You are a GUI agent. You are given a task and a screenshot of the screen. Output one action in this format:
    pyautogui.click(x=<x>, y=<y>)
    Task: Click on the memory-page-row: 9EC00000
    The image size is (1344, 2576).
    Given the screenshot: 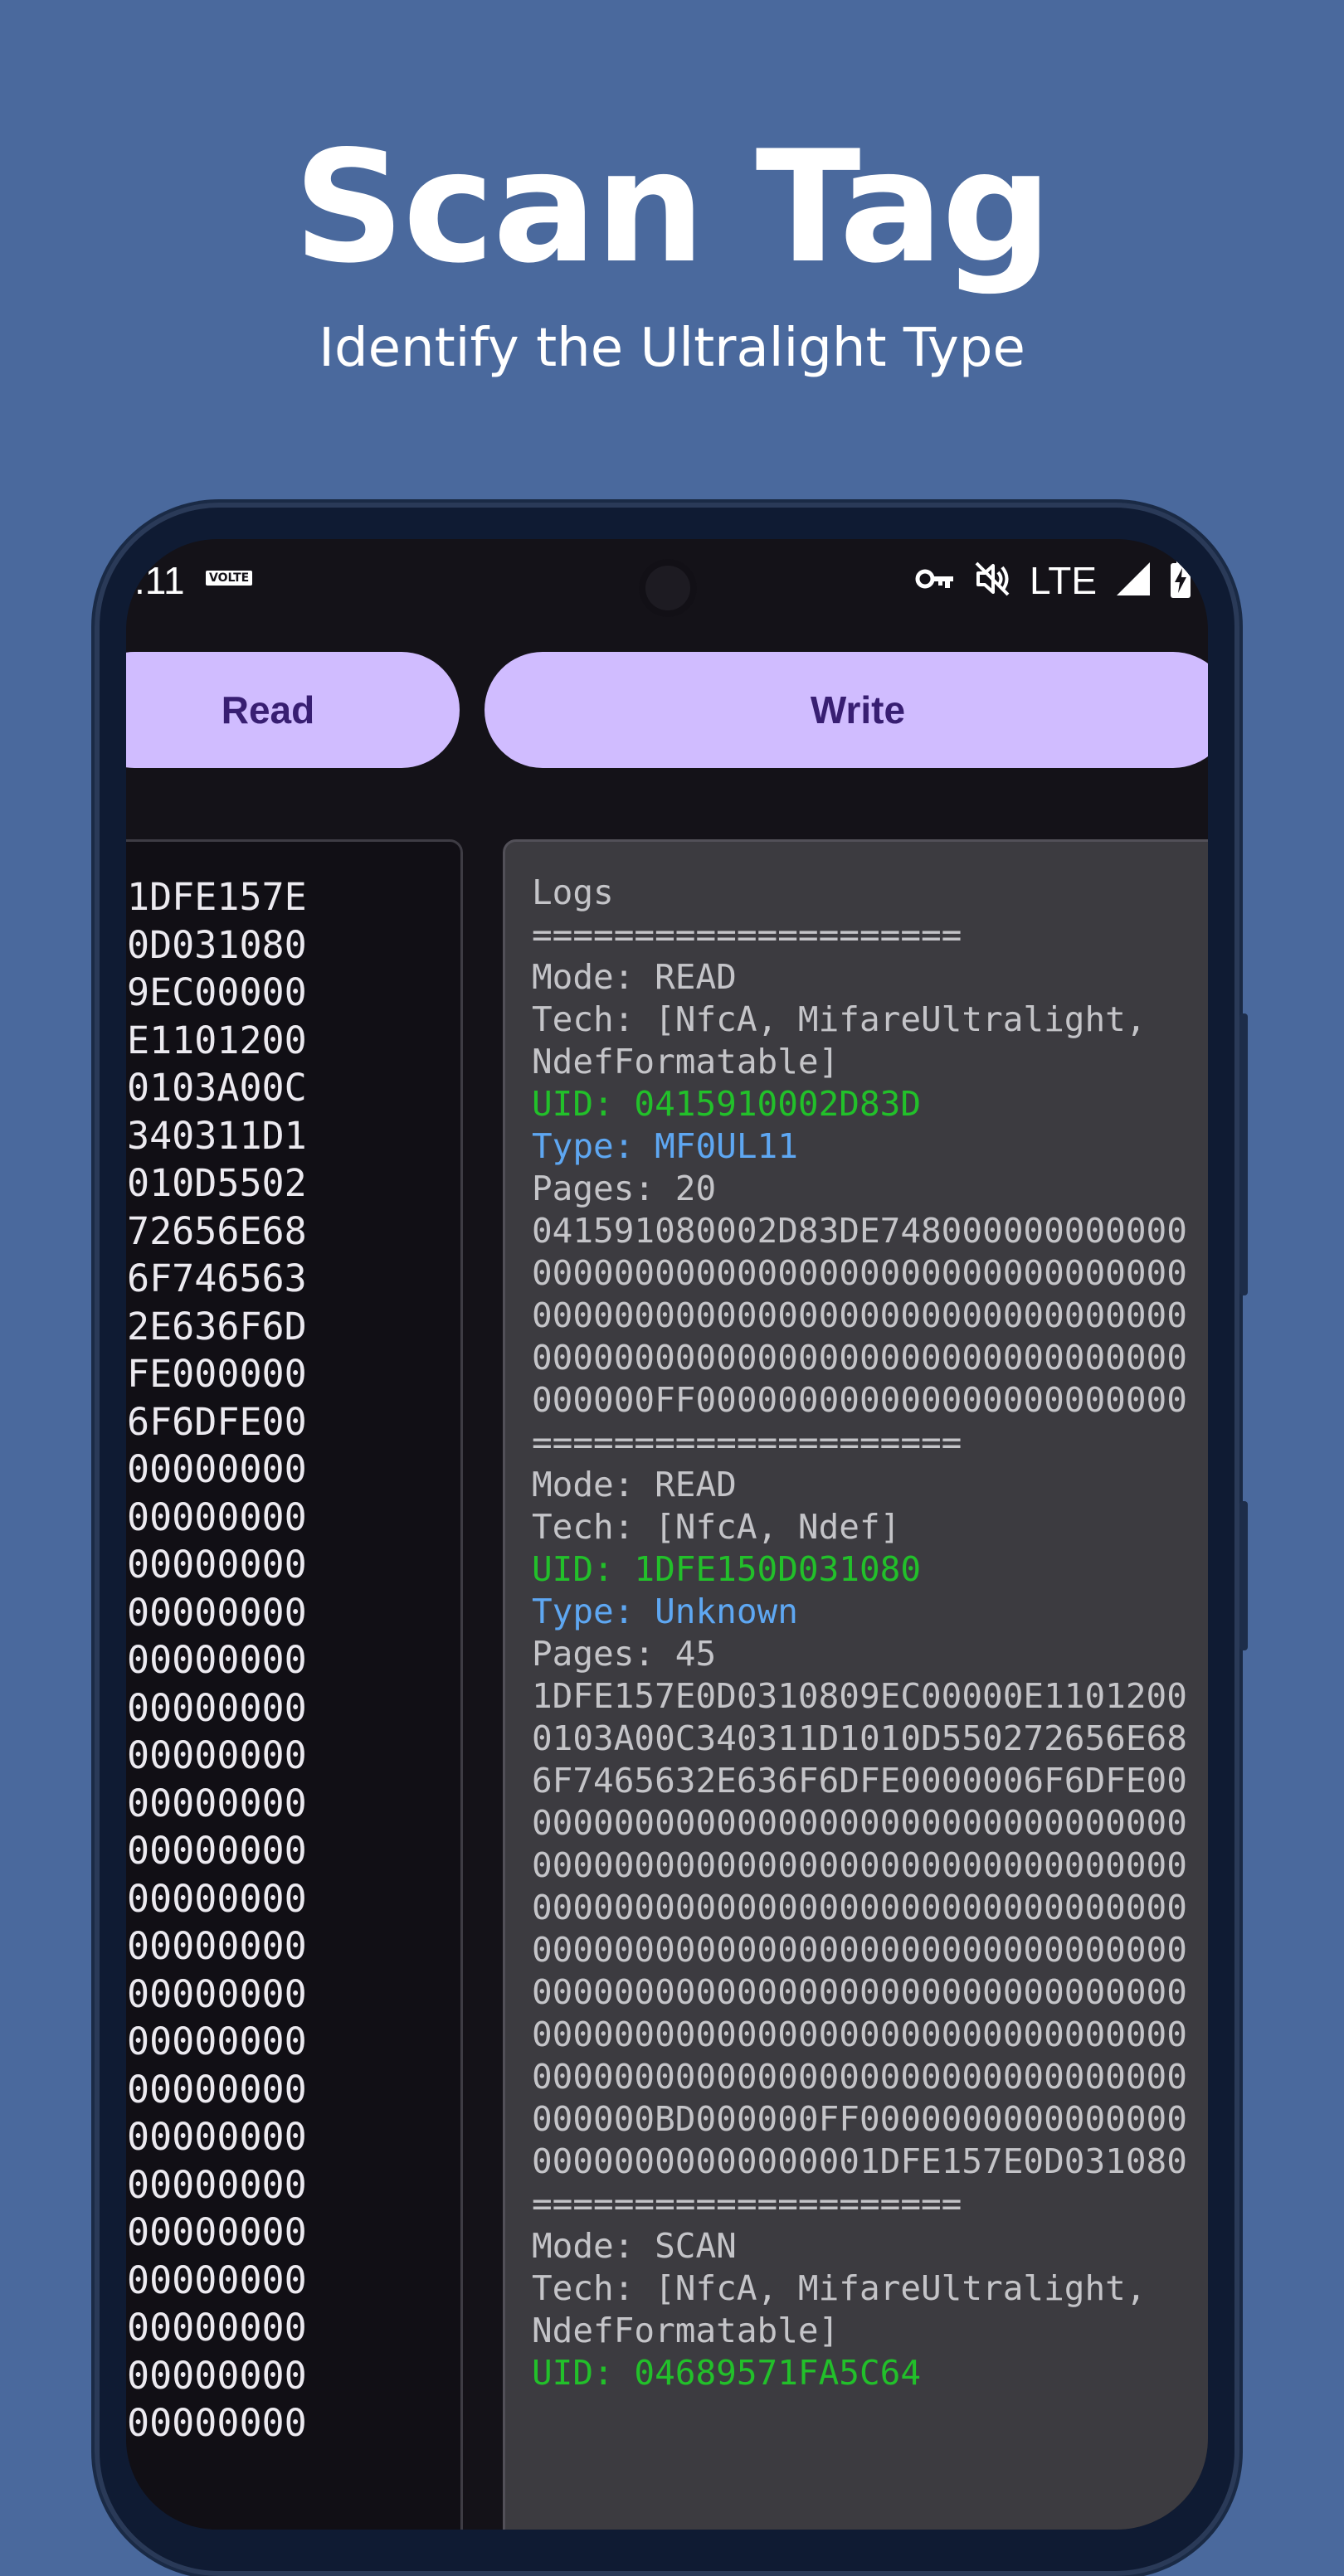 What is the action you would take?
    pyautogui.click(x=217, y=992)
    